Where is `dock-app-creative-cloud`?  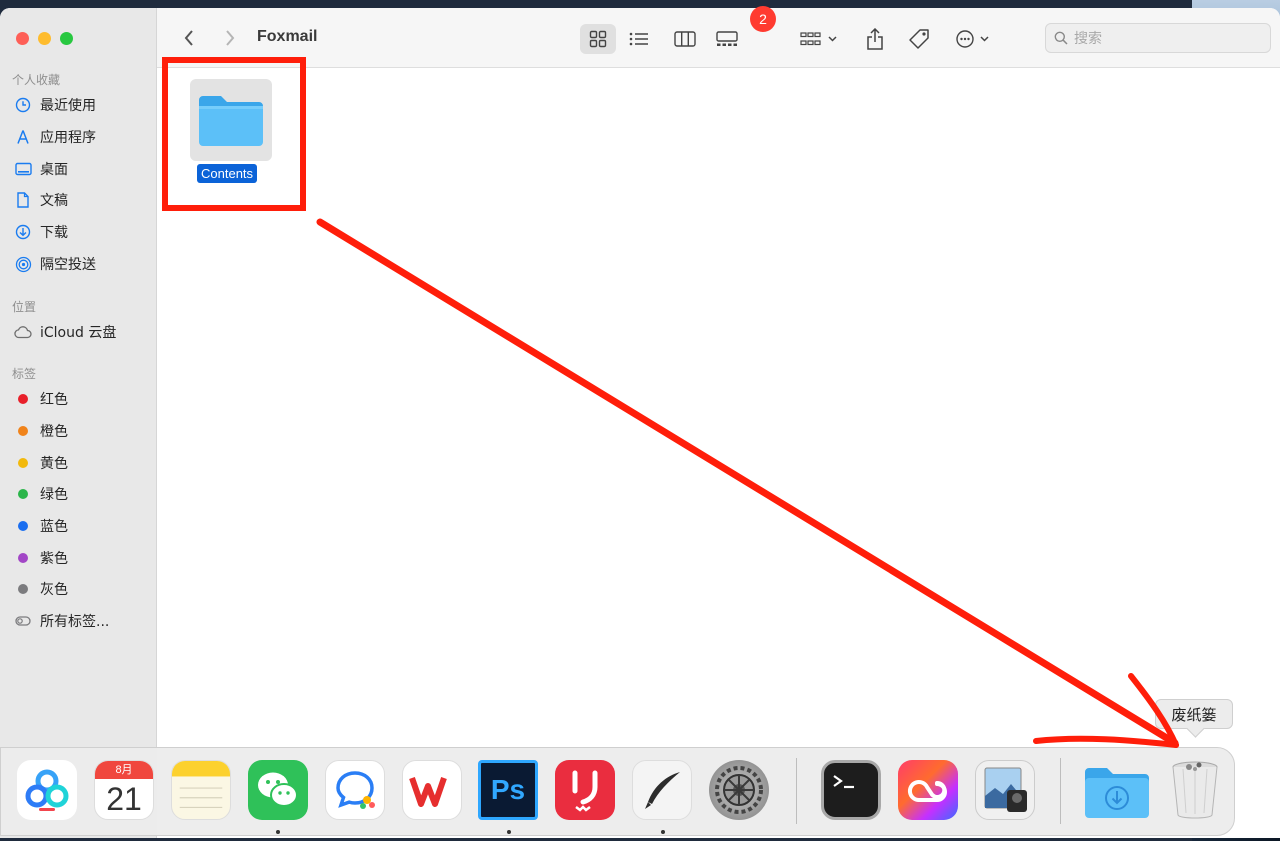
dock-app-creative-cloud is located at coordinates (928, 790).